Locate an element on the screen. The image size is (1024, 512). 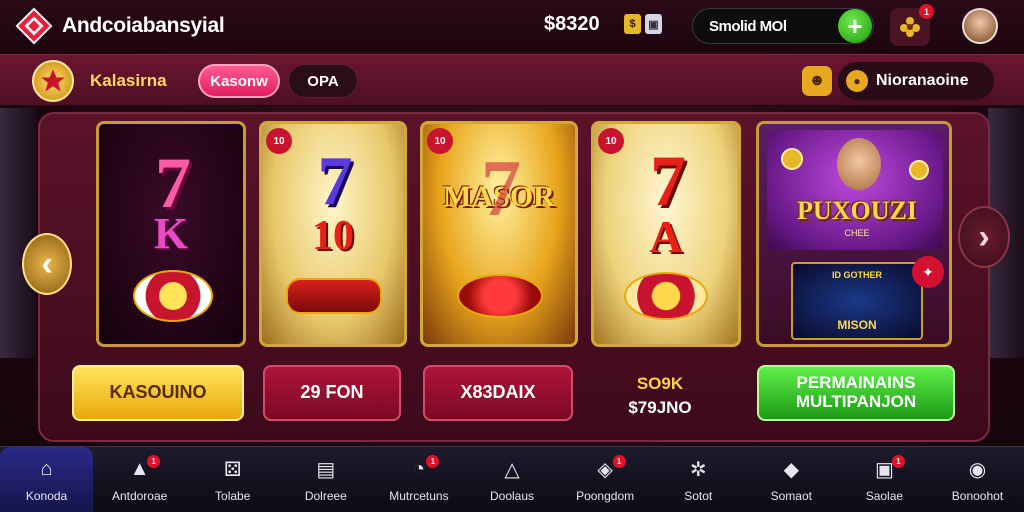
nav-item-mutrcetuns: ◔ 1 Mutrcetuns is located at coordinates (418, 479).